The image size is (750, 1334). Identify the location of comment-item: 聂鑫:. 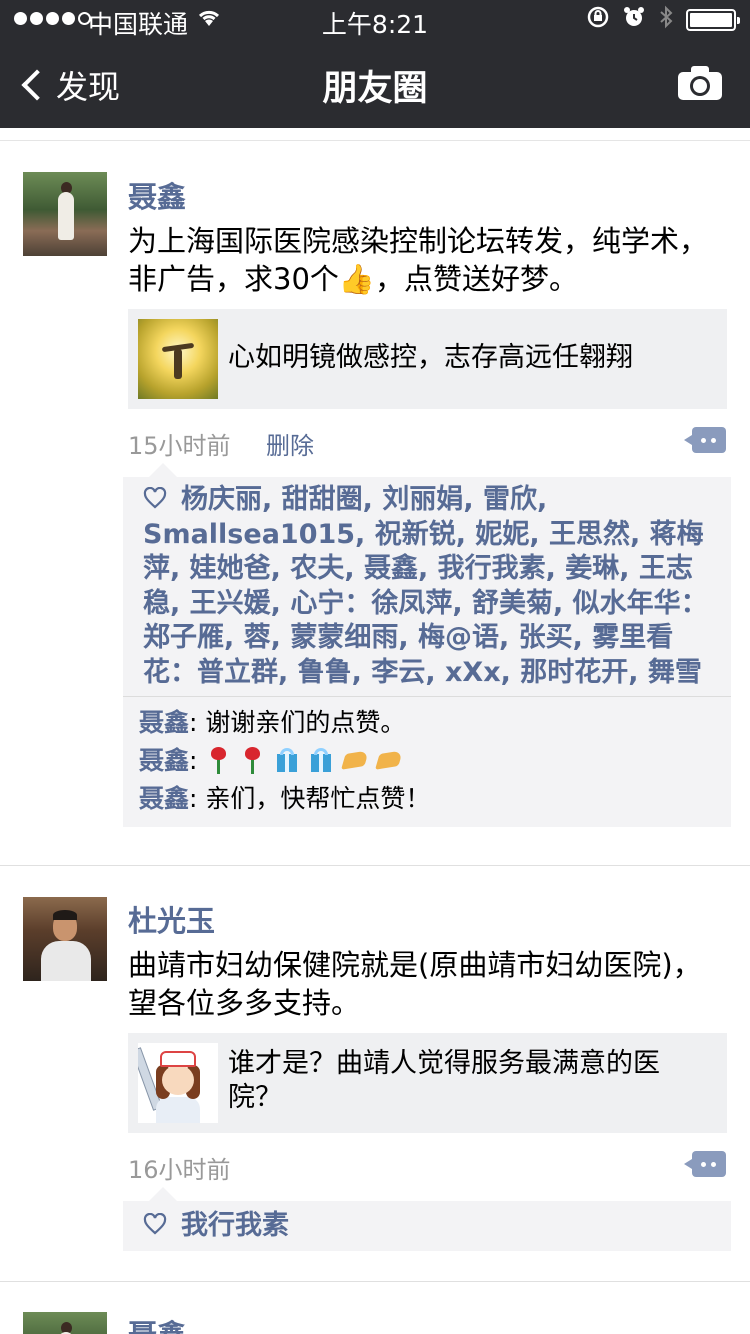
(427, 761).